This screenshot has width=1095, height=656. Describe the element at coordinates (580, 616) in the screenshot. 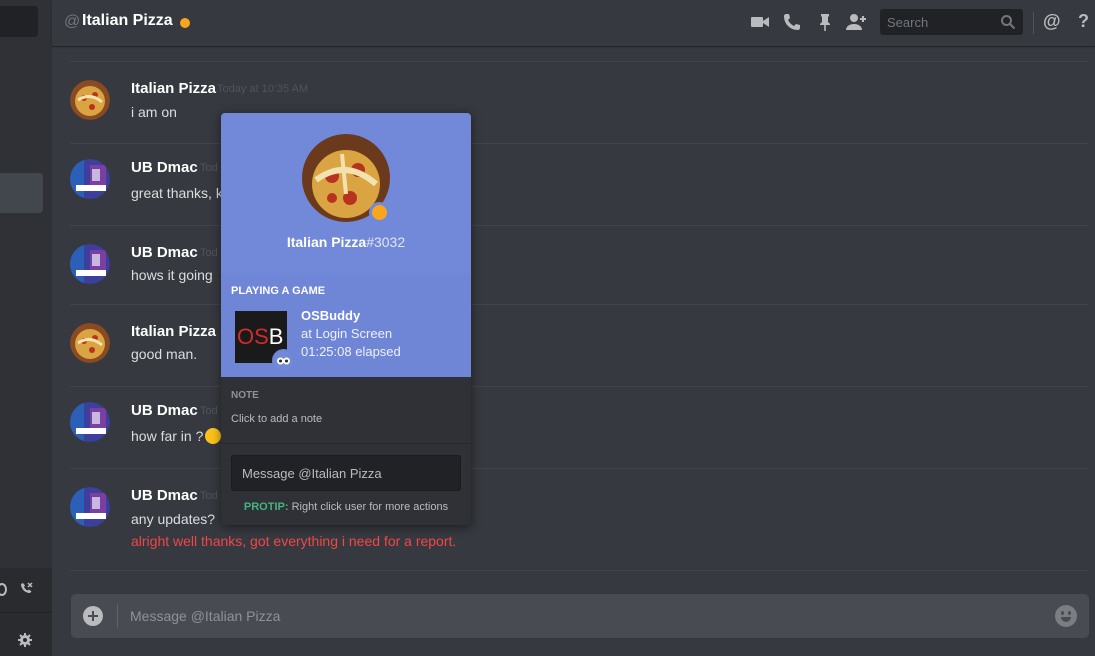

I see `message-composer: Message @Italian Pizza` at that location.